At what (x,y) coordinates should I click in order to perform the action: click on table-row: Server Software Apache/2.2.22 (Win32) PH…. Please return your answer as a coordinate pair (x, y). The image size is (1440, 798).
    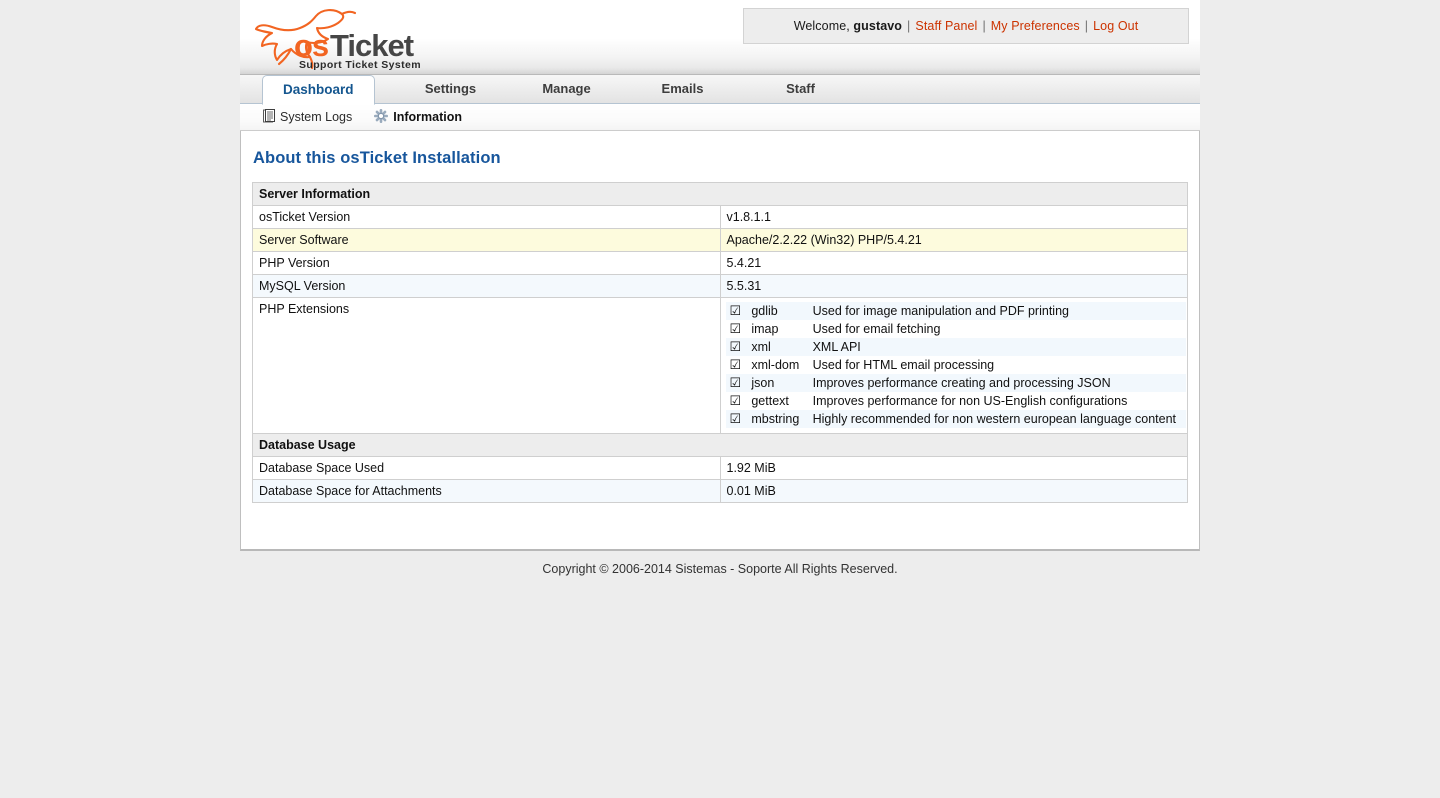
    Looking at the image, I should click on (720, 240).